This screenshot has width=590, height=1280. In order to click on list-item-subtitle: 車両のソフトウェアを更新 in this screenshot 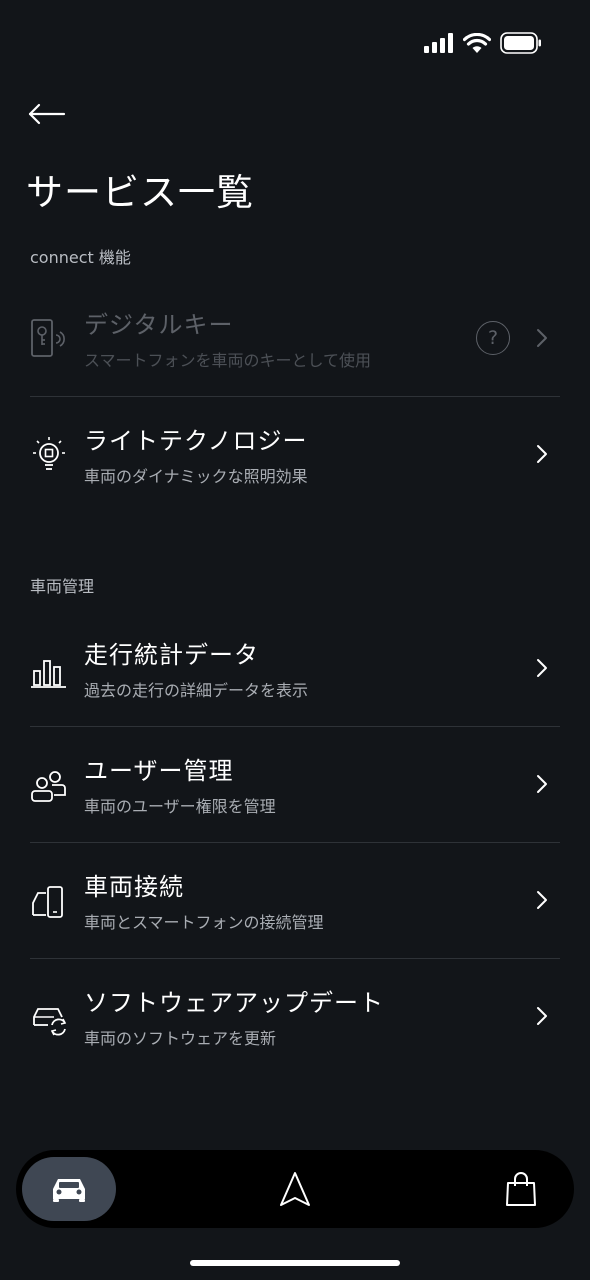, I will do `click(180, 1038)`.